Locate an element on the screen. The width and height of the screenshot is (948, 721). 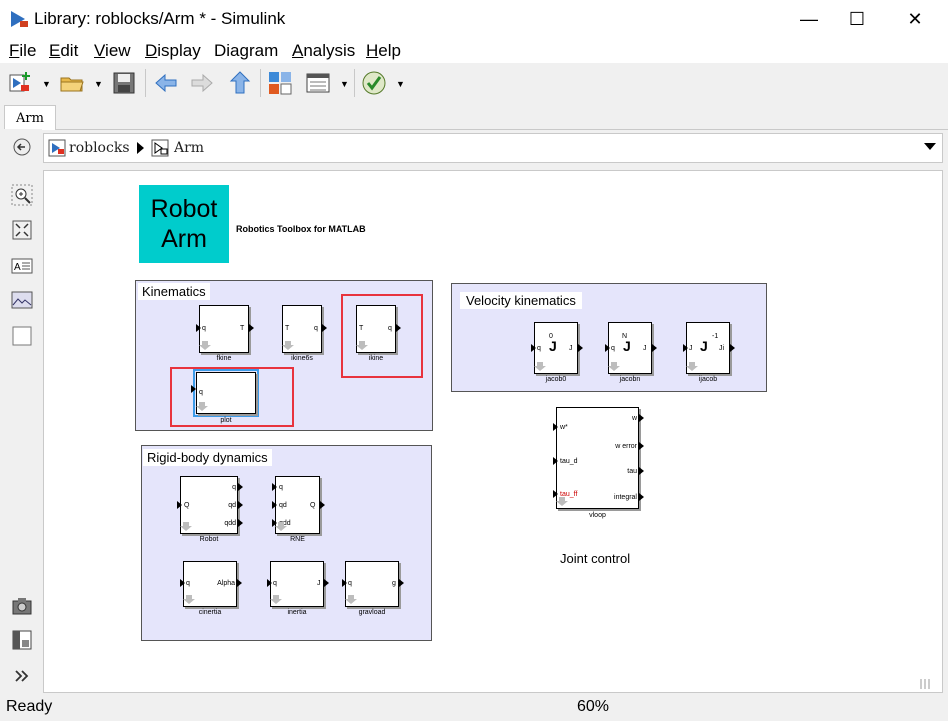
update-diagram-check-icon is located at coordinates (374, 83).